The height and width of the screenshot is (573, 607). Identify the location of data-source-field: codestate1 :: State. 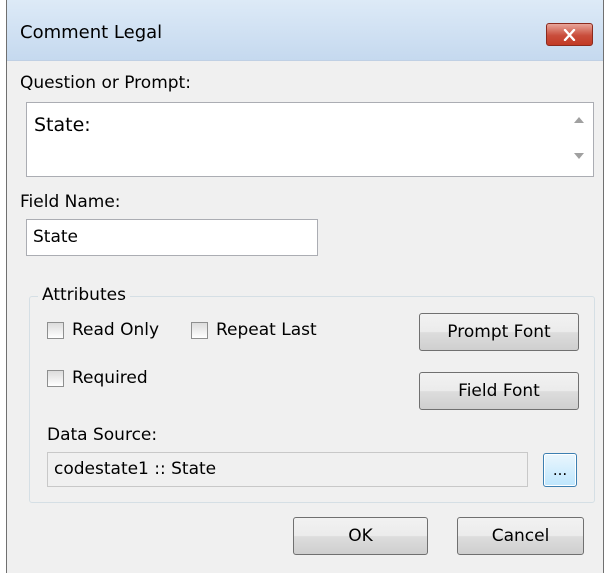
(287, 469).